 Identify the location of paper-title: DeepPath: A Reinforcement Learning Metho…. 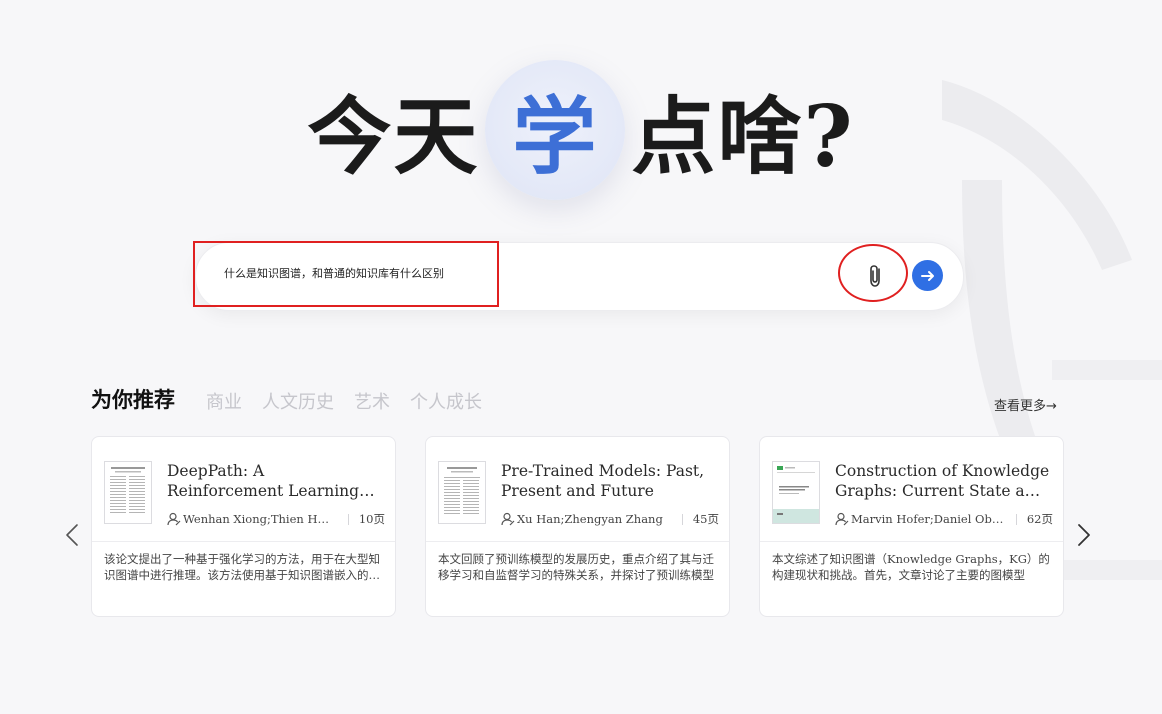
(263, 481).